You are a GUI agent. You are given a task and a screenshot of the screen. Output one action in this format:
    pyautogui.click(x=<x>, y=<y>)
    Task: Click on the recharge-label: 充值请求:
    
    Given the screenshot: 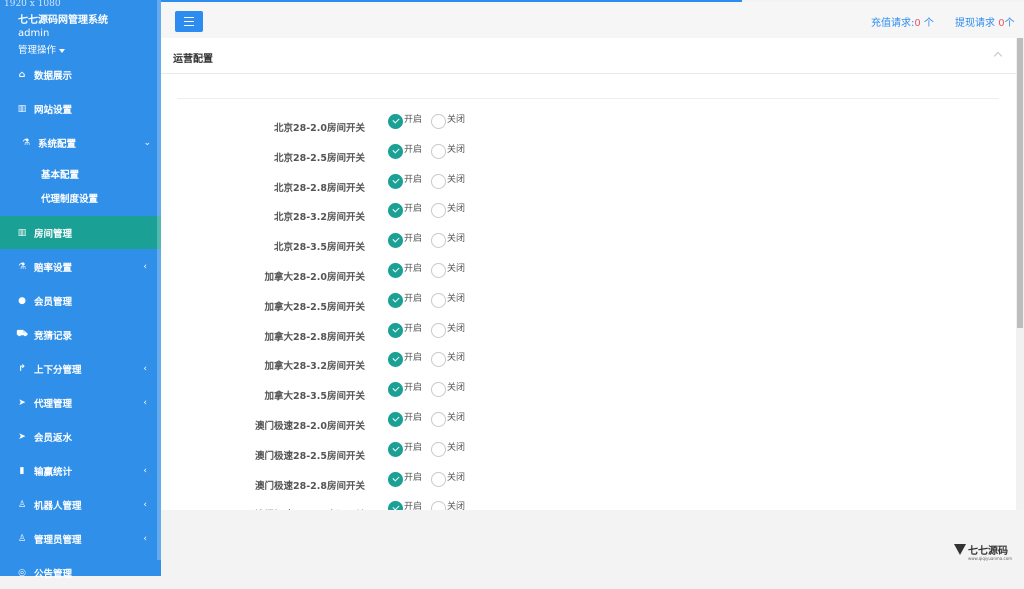 What is the action you would take?
    pyautogui.click(x=893, y=23)
    